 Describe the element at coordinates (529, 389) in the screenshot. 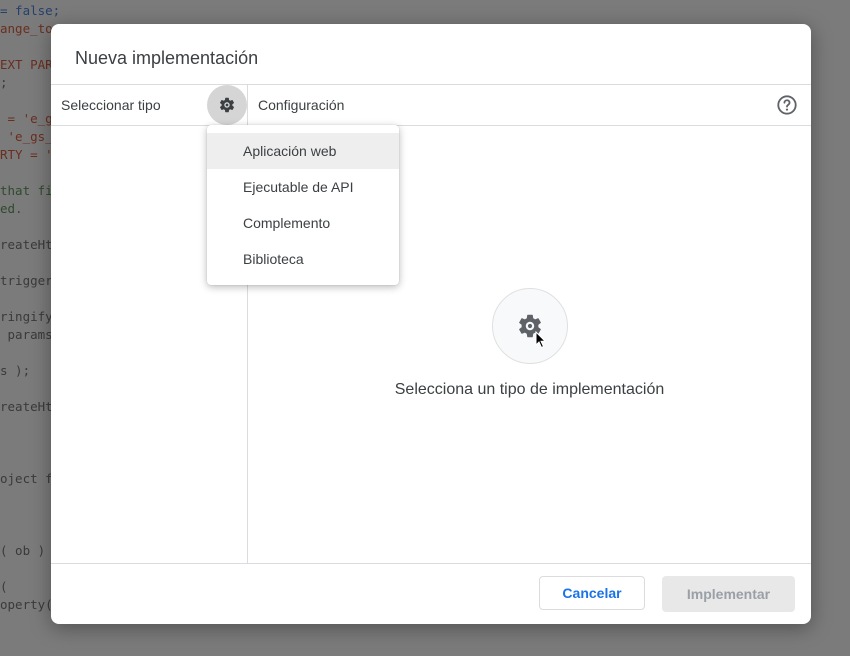

I see `empty-state-text: Selecciona un tipo de implementación` at that location.